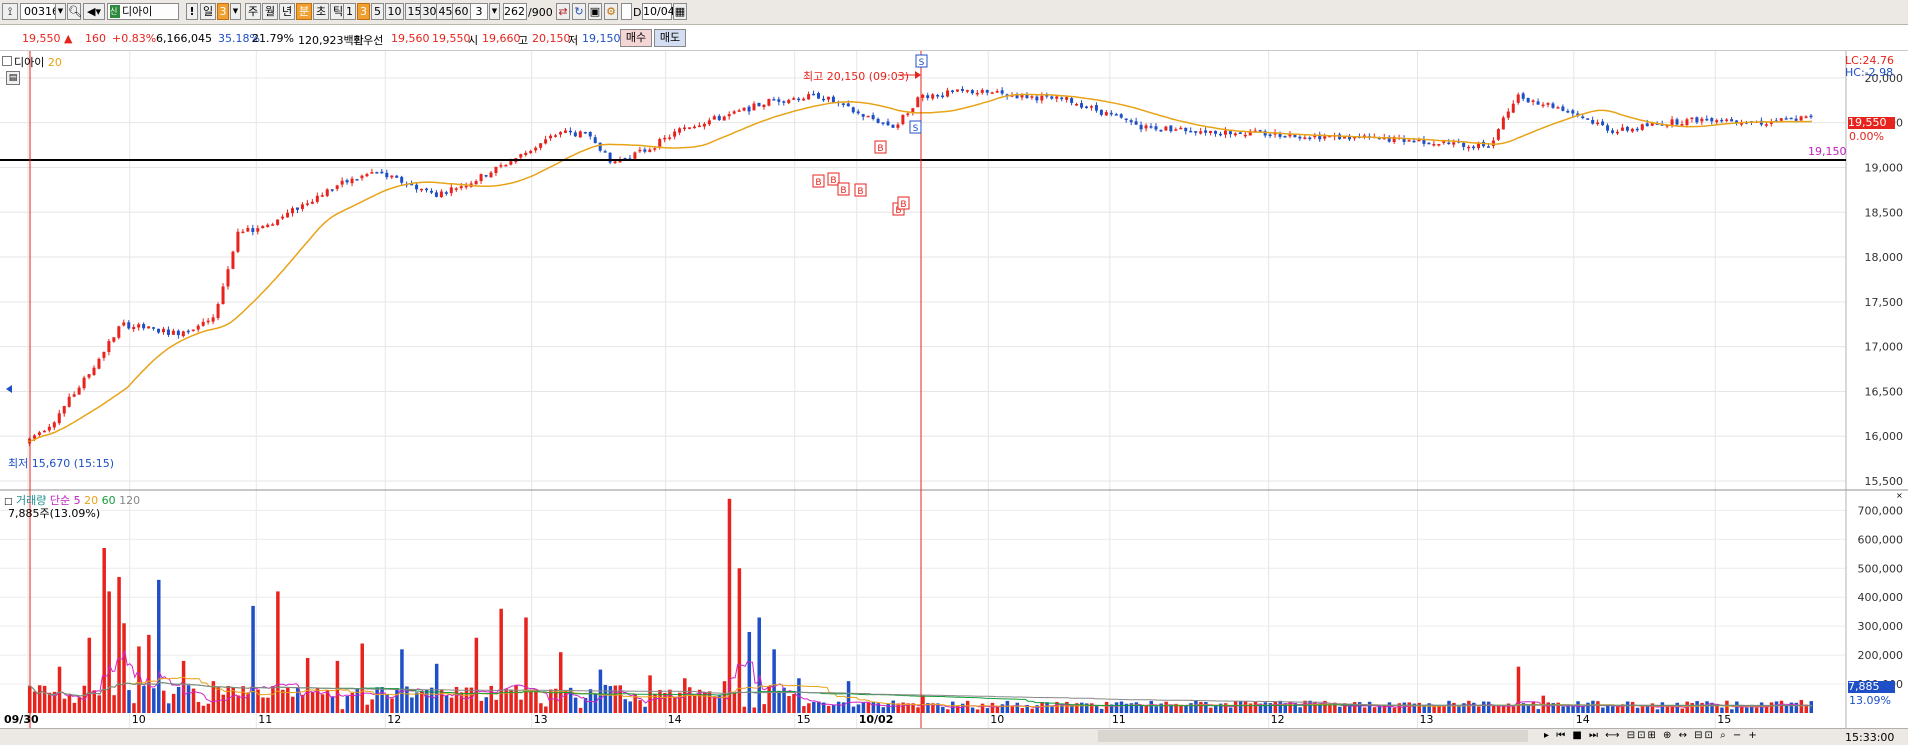  I want to click on sync-icon: ⇄, so click(563, 11).